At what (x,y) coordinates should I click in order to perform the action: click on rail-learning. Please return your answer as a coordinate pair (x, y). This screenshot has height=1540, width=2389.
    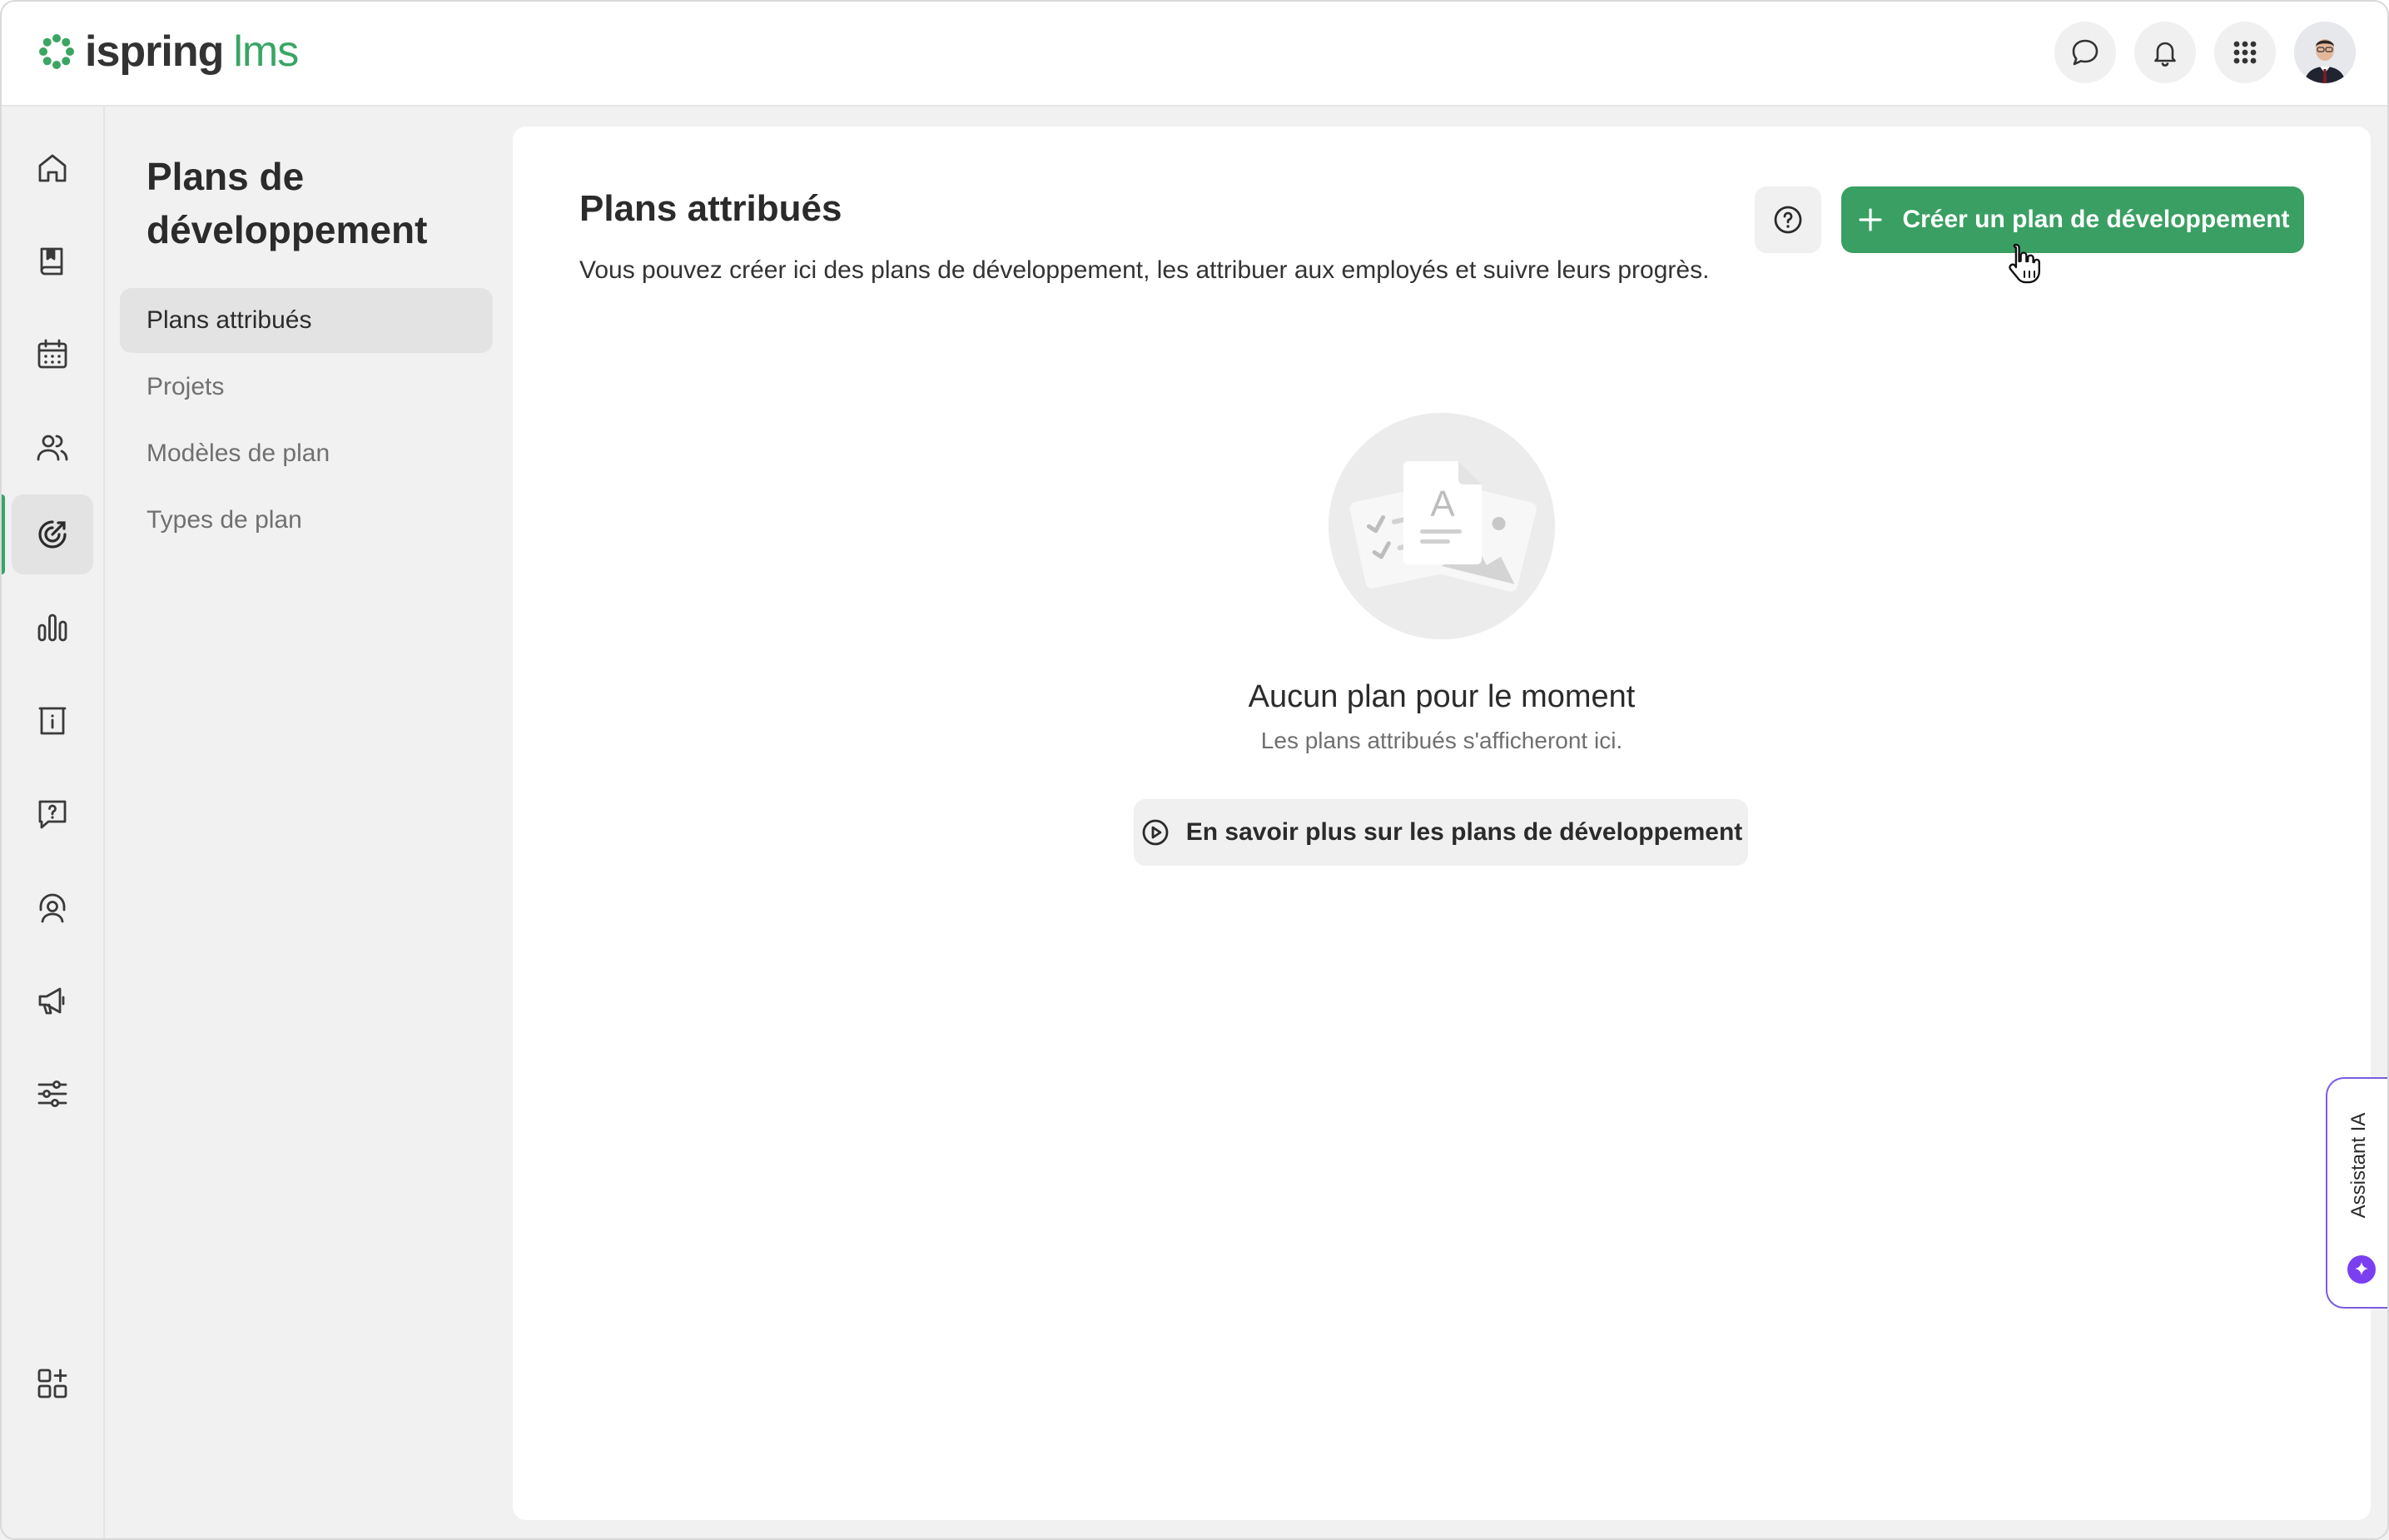
    Looking at the image, I should click on (52, 261).